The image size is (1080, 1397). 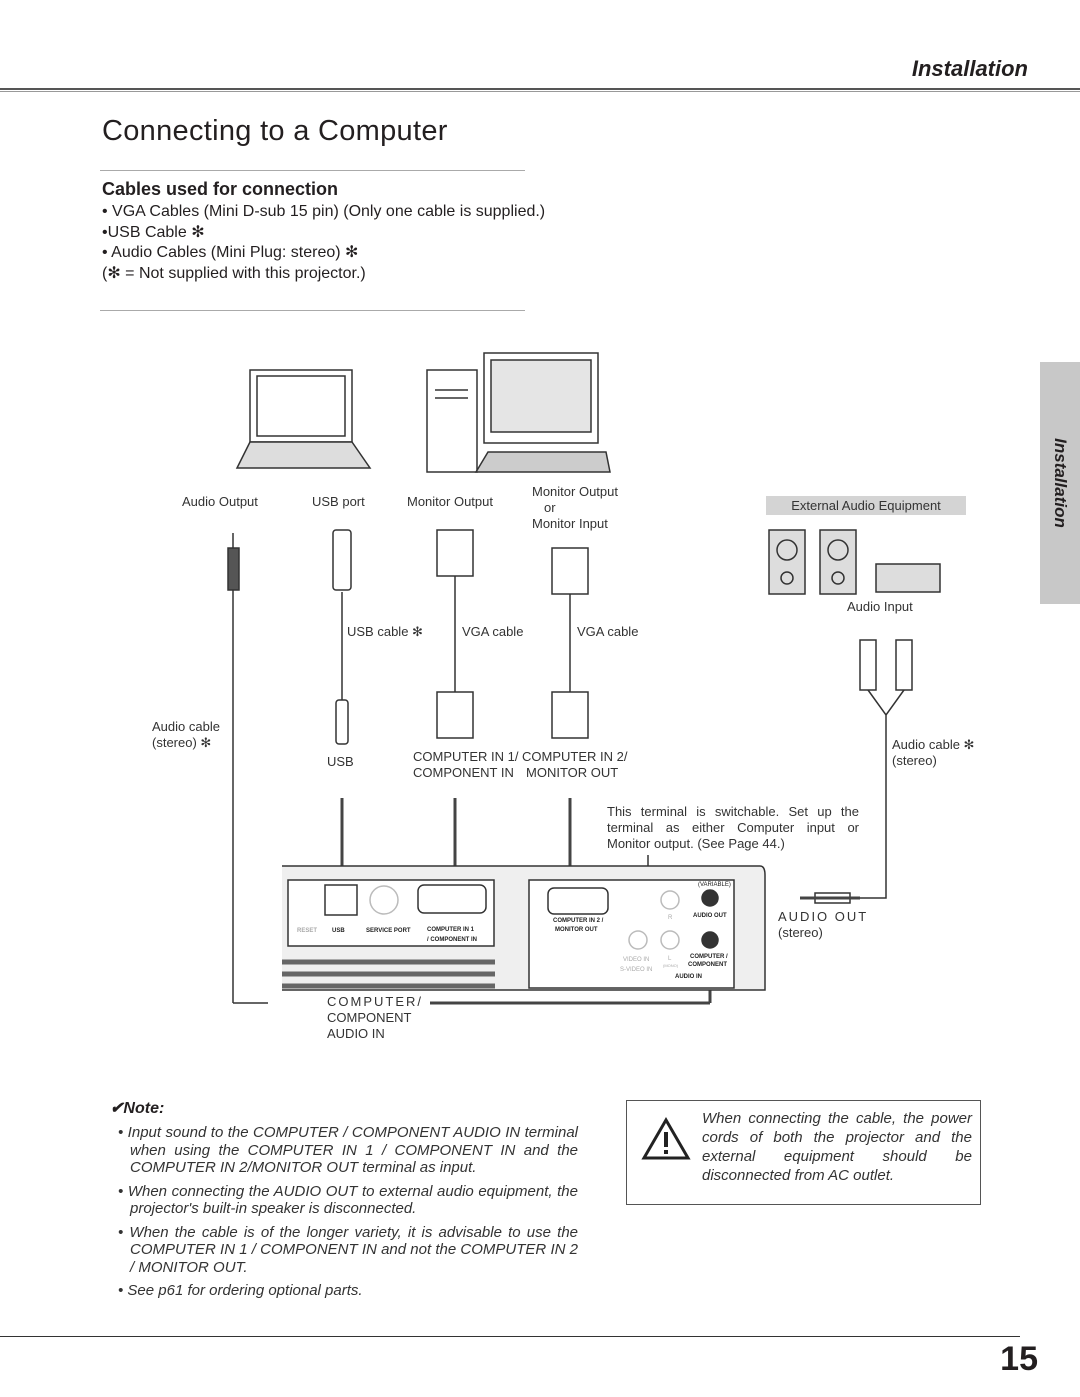 I want to click on audio-plug-icon, so click(x=233, y=569).